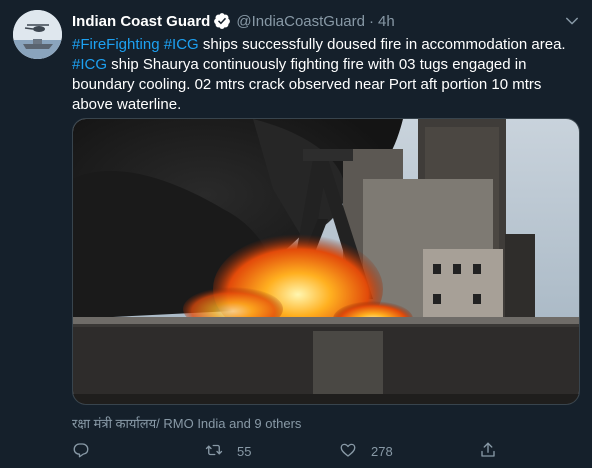 The height and width of the screenshot is (468, 592). I want to click on hashtag-link: #FireFighting, so click(116, 44).